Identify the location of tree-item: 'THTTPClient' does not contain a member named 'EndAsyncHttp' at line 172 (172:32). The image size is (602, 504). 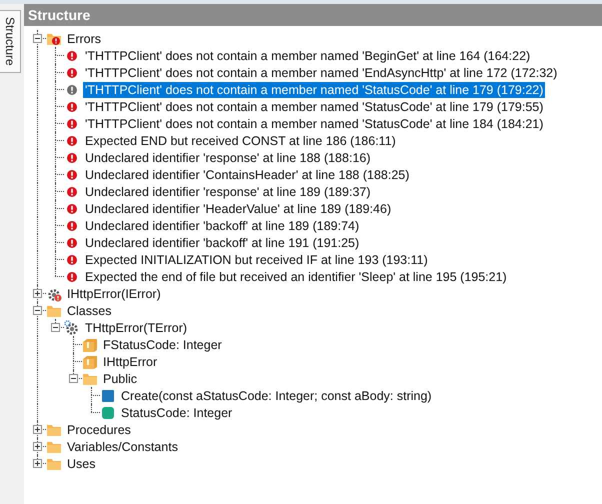
(321, 72).